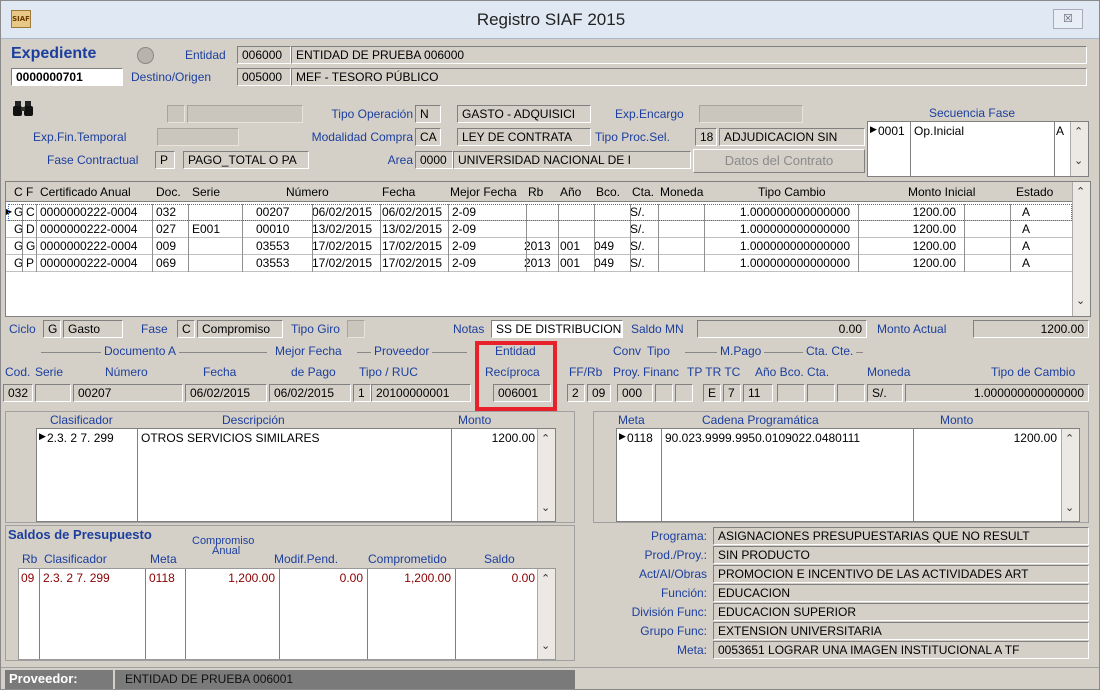  Describe the element at coordinates (80, 137) in the screenshot. I see `exp-fin-temporal-label: Exp.Fin.Temporal` at that location.